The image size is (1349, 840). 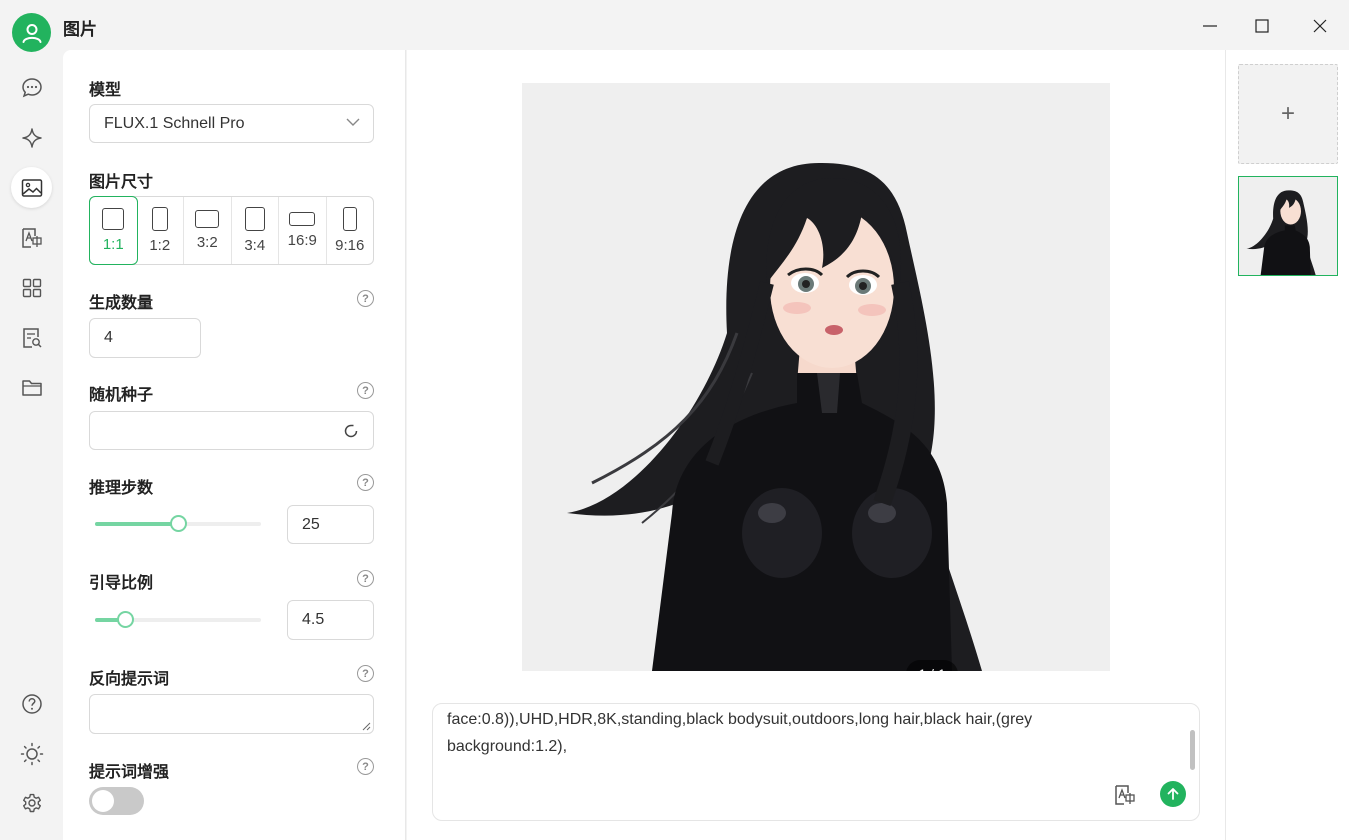 I want to click on image-size-label: 图片尺寸, so click(x=121, y=182).